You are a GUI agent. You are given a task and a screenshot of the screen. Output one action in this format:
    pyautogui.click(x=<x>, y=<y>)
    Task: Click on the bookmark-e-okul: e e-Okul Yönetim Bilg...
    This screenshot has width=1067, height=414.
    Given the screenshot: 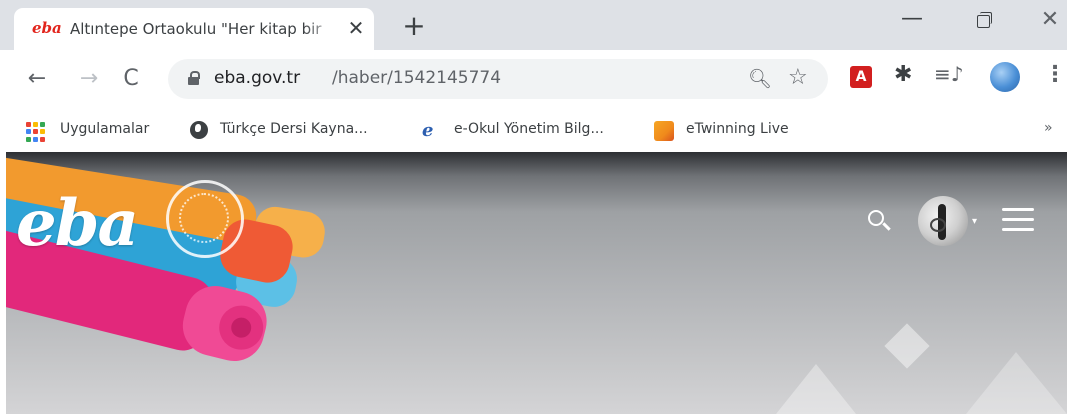 What is the action you would take?
    pyautogui.click(x=527, y=131)
    